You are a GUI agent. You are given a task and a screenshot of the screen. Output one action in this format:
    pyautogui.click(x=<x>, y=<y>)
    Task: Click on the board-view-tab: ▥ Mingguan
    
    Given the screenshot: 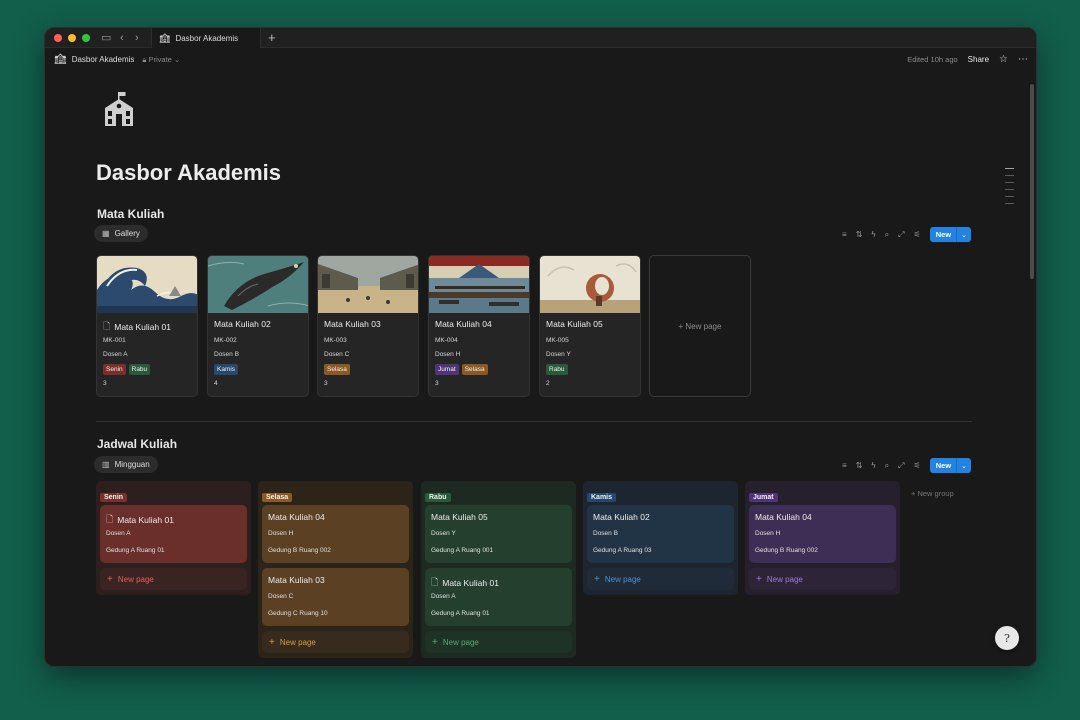 What is the action you would take?
    pyautogui.click(x=126, y=464)
    